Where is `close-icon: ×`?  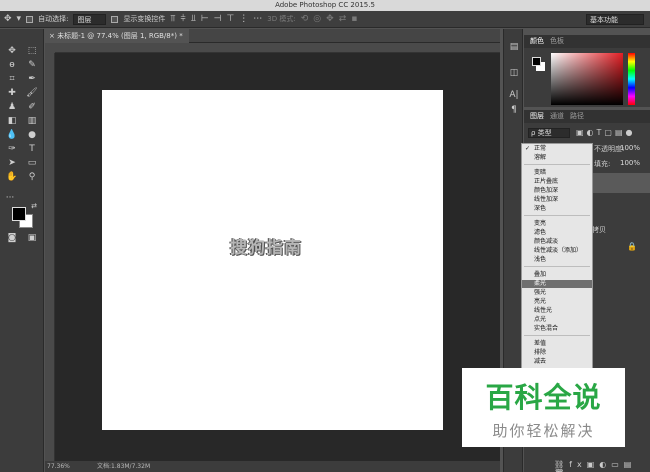
close-icon: × is located at coordinates (53, 36).